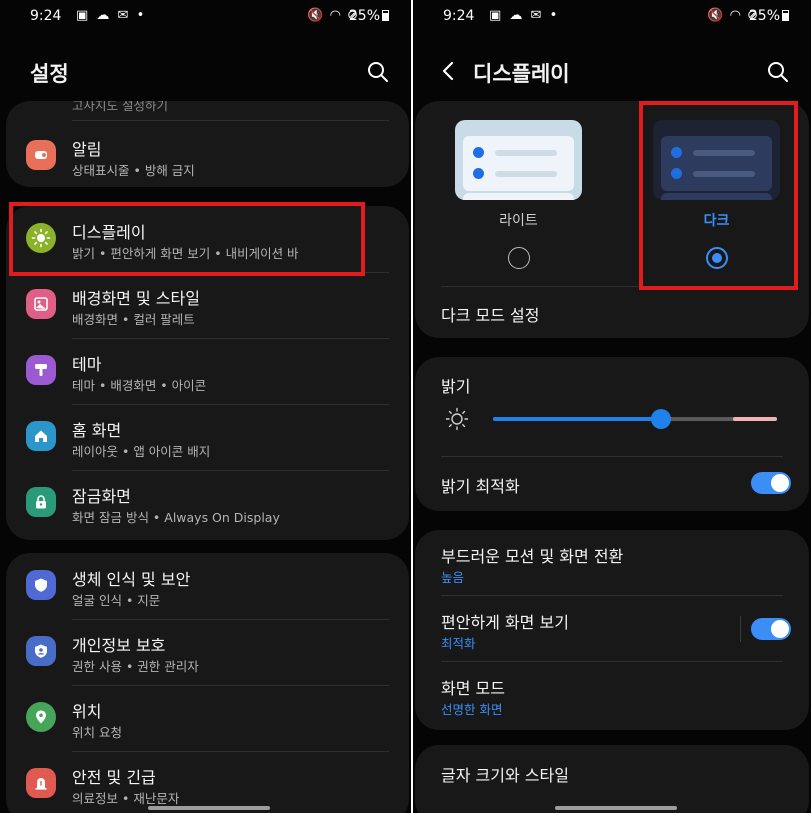 This screenshot has height=813, width=811. What do you see at coordinates (97, 430) in the screenshot?
I see `item-label: 홈 화면` at bounding box center [97, 430].